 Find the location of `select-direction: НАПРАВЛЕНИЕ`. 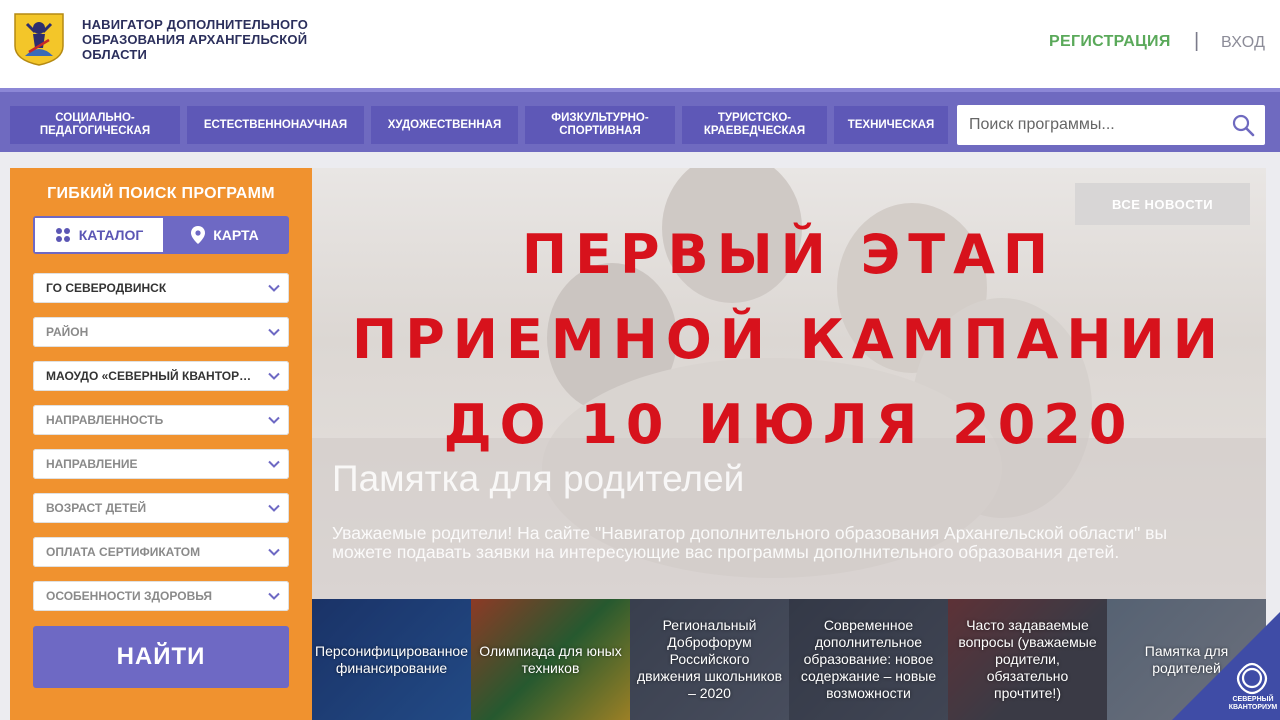

select-direction: НАПРАВЛЕНИЕ is located at coordinates (161, 464).